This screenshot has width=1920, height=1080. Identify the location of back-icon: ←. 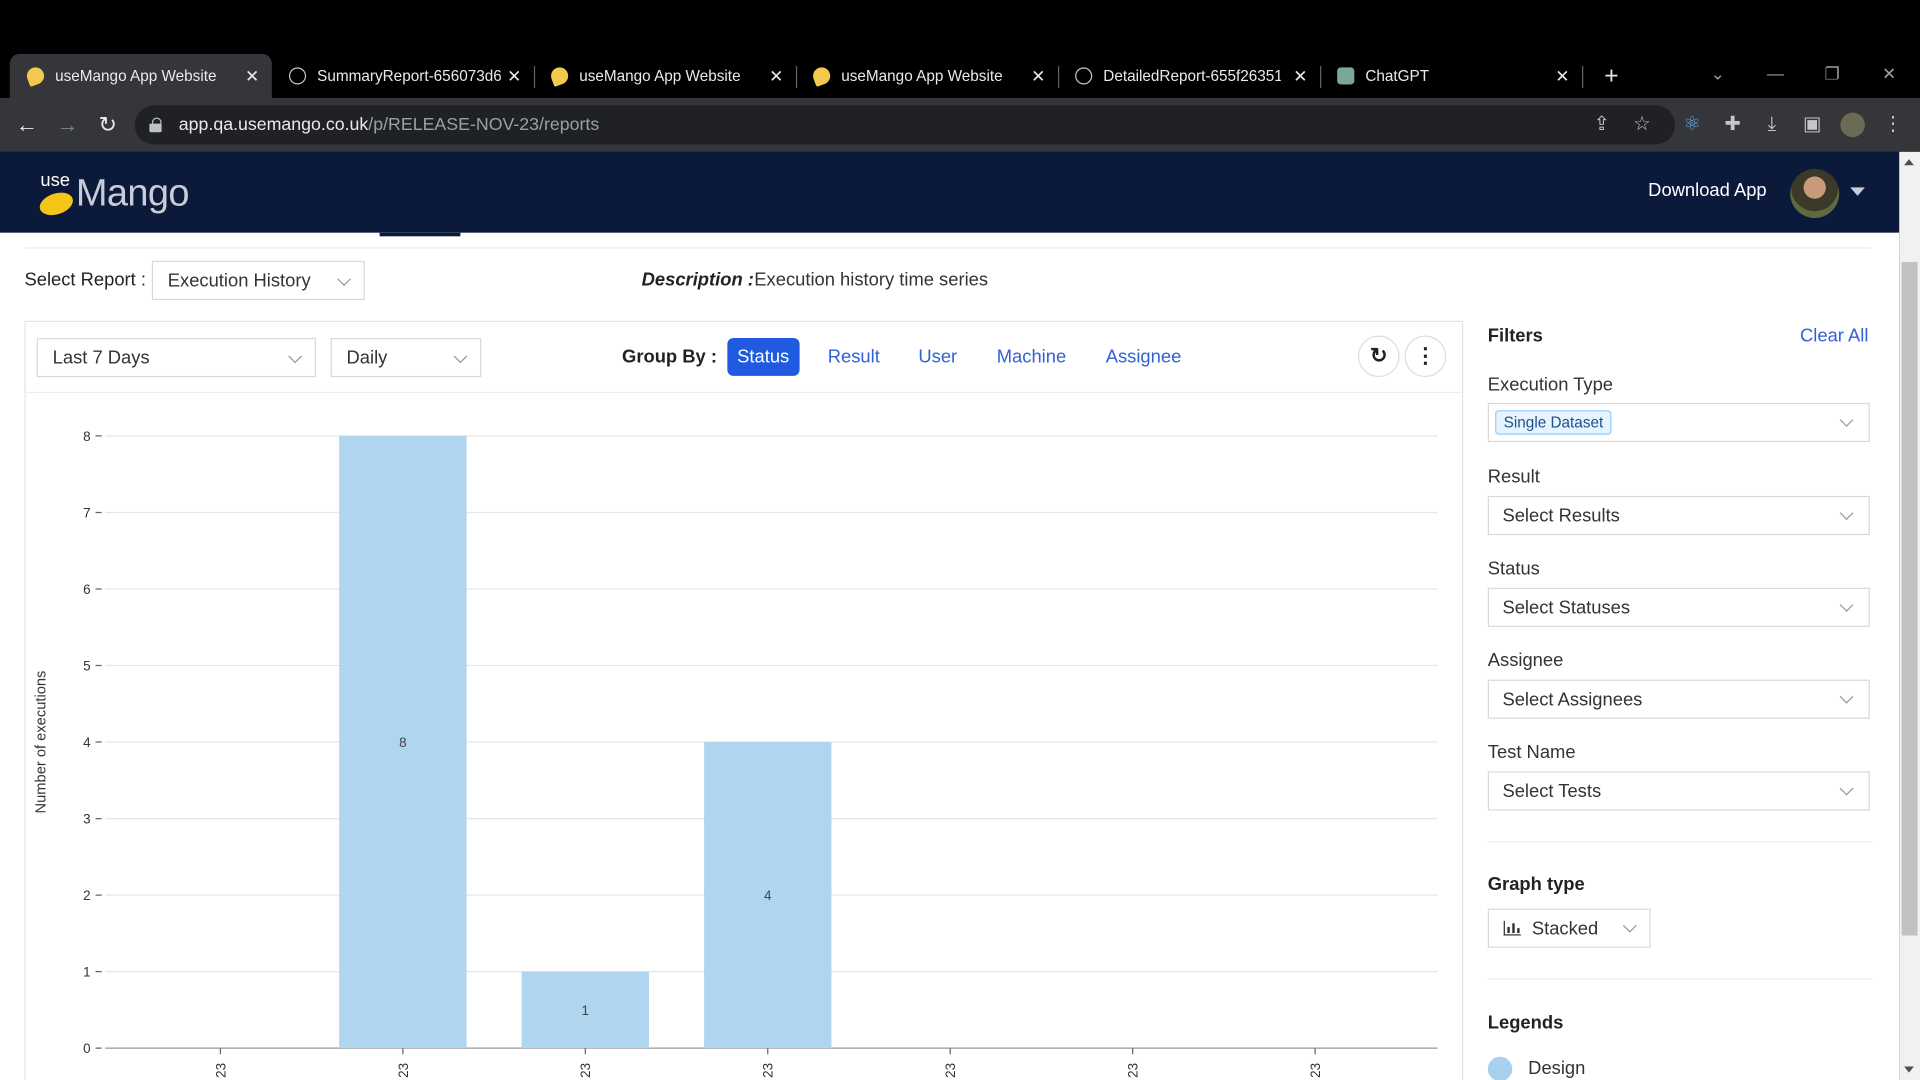
(26, 124).